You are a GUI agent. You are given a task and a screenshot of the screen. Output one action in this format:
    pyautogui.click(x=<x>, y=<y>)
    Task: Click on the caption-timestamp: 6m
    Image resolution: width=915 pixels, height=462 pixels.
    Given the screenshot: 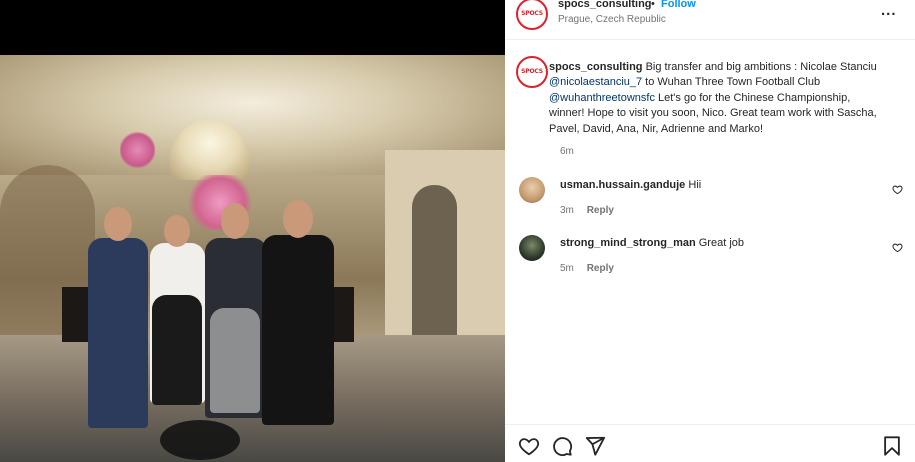 What is the action you would take?
    pyautogui.click(x=567, y=151)
    